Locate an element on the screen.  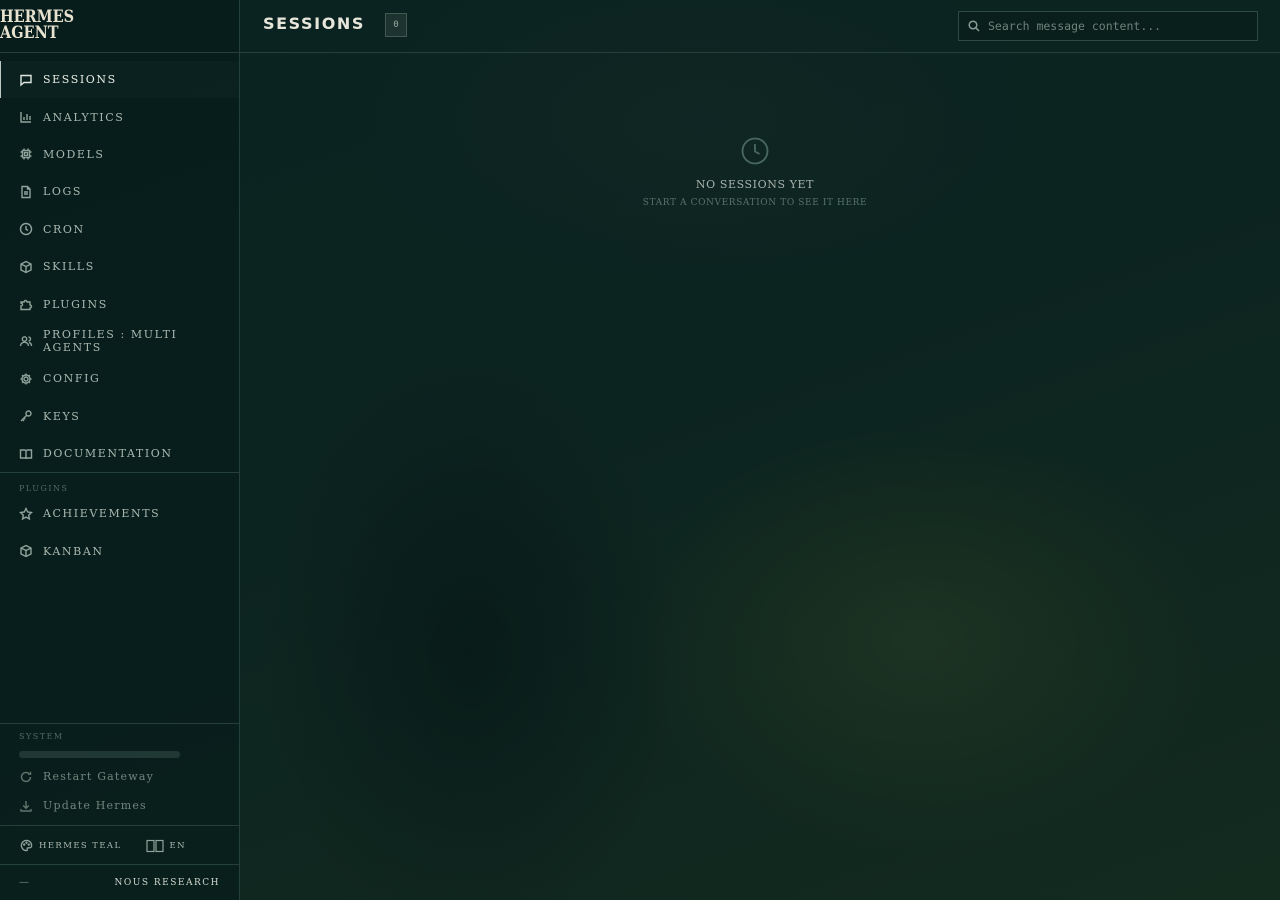
sidebar-item-label: KEYS is located at coordinates (62, 416).